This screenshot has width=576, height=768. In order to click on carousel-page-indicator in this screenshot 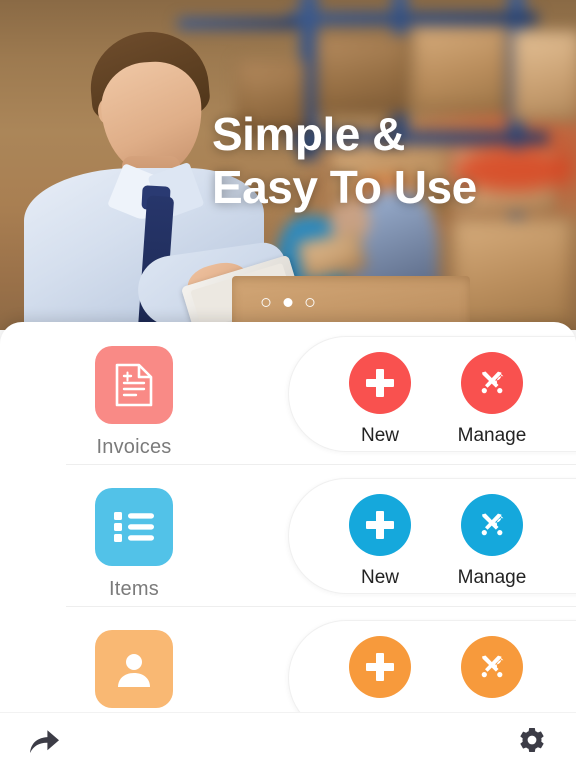, I will do `click(288, 302)`.